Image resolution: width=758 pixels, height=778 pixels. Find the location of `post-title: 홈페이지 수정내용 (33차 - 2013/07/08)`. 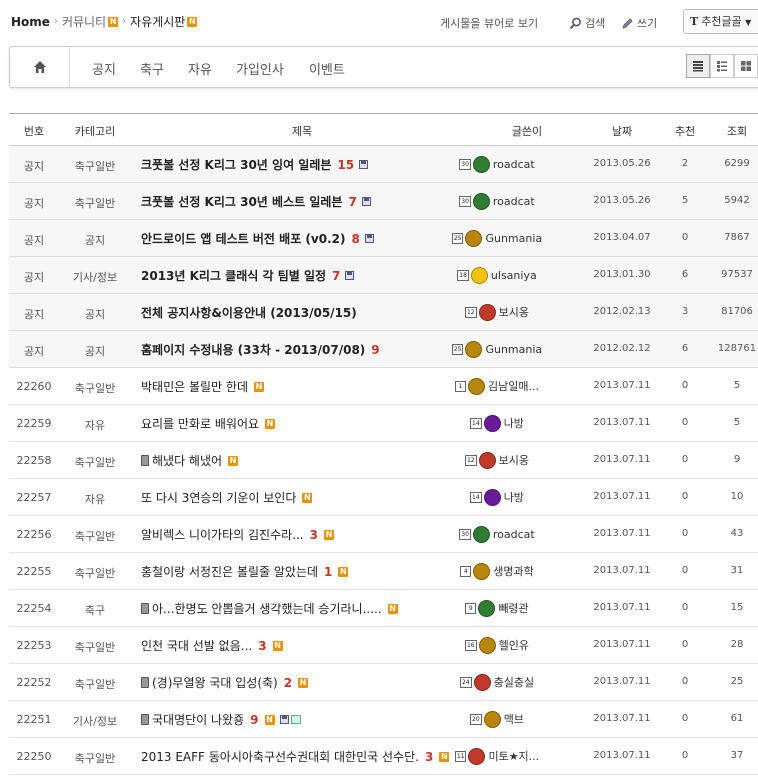

post-title: 홈페이지 수정내용 (33차 - 2013/07/08) is located at coordinates (253, 349).